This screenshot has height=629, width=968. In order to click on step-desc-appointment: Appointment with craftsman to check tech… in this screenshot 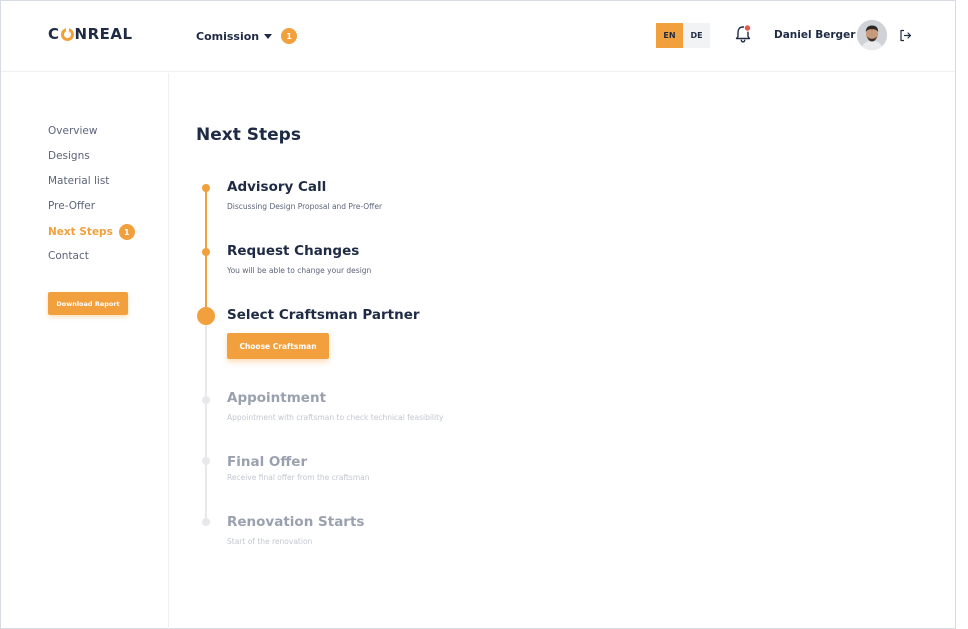, I will do `click(335, 417)`.